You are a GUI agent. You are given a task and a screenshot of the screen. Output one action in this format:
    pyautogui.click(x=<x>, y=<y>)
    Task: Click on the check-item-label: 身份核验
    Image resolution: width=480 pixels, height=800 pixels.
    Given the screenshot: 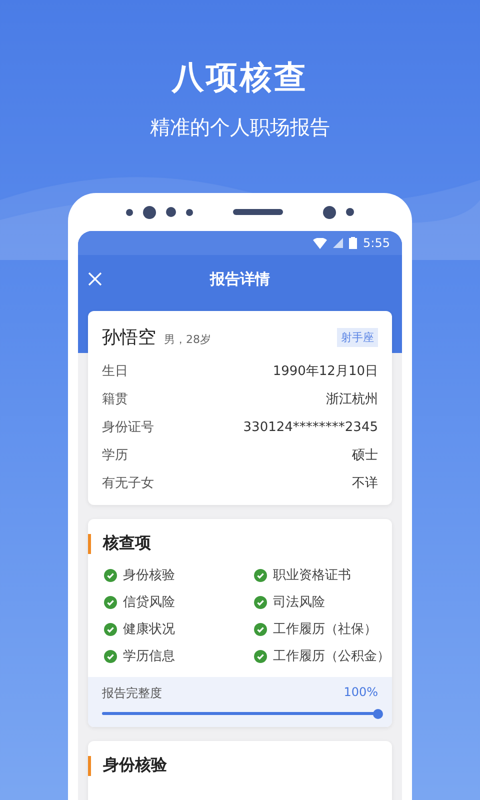 What is the action you would take?
    pyautogui.click(x=149, y=575)
    